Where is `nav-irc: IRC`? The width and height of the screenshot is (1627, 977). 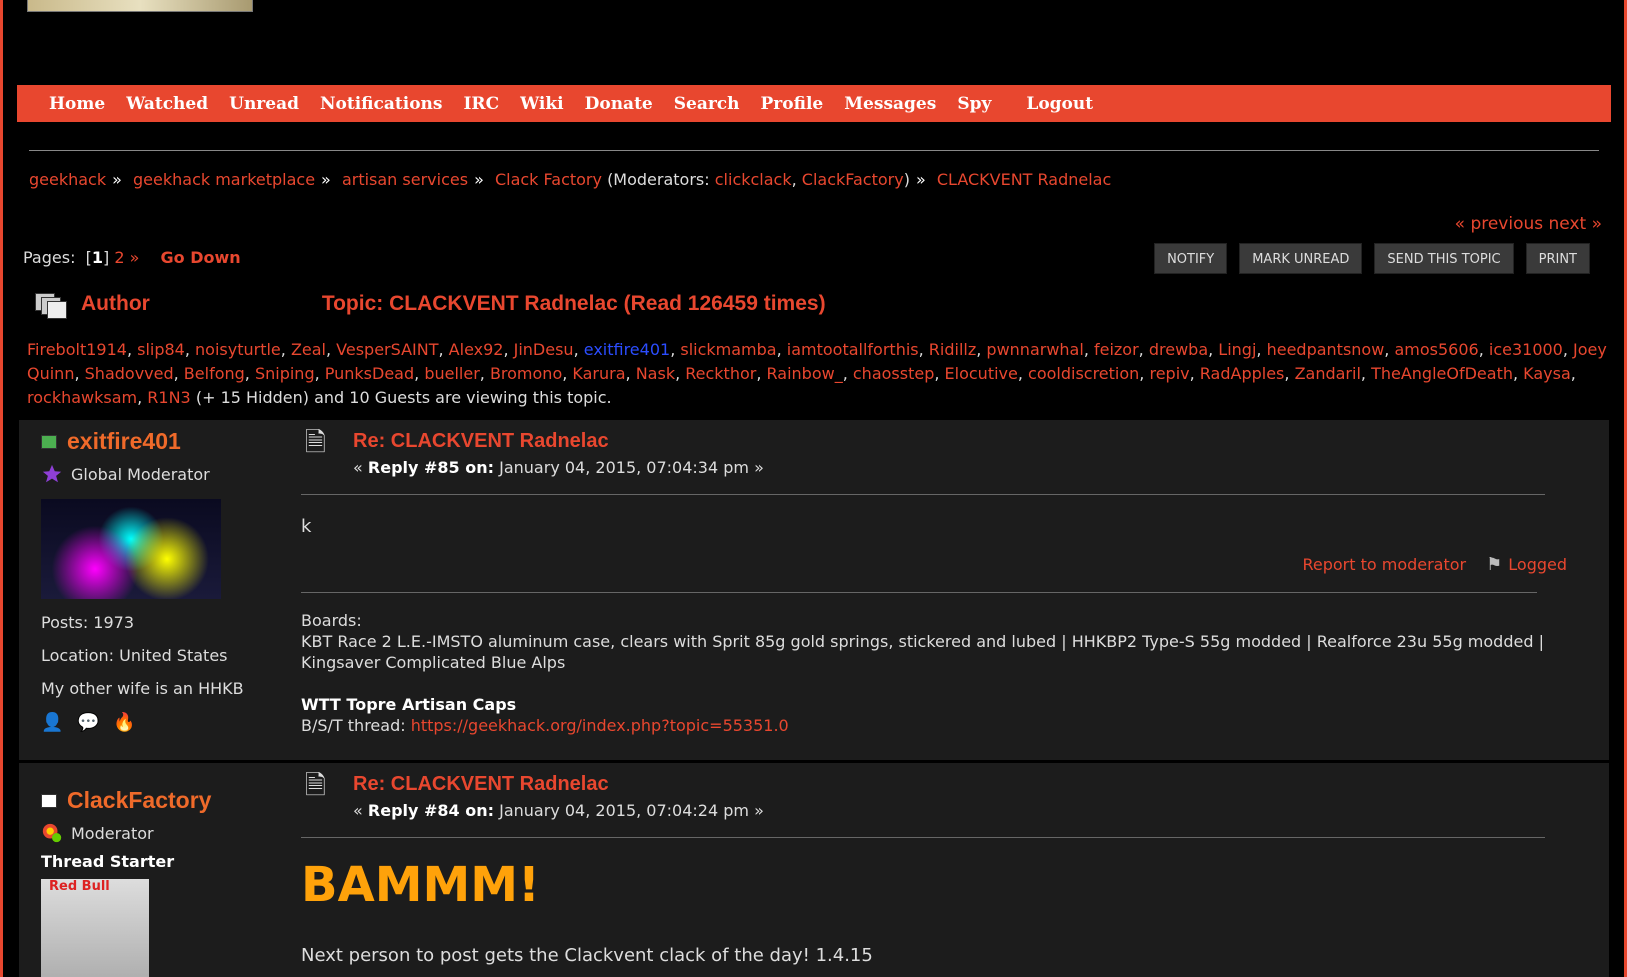
nav-irc: IRC is located at coordinates (481, 104).